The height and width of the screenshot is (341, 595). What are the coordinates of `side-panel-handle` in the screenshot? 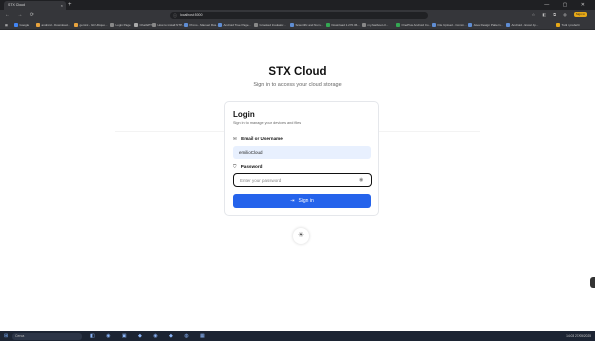 It's located at (592, 282).